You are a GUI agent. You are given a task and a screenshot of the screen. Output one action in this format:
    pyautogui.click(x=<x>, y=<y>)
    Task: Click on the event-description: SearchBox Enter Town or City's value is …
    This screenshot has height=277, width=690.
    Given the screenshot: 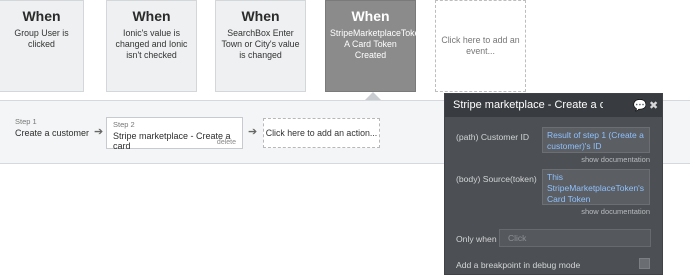 What is the action you would take?
    pyautogui.click(x=260, y=44)
    